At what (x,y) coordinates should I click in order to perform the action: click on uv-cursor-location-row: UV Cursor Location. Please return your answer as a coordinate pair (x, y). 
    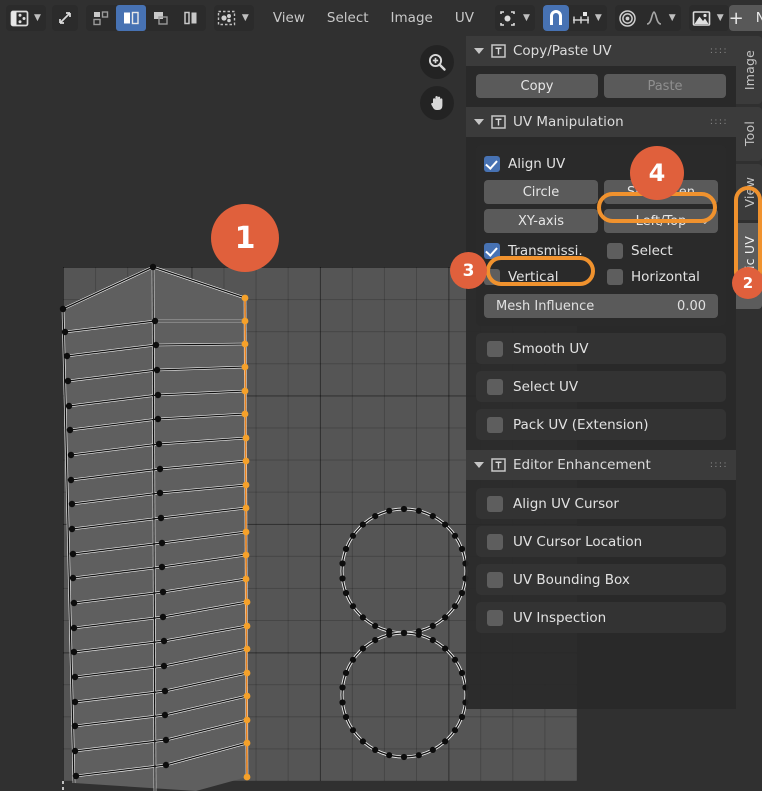
    Looking at the image, I should click on (601, 541).